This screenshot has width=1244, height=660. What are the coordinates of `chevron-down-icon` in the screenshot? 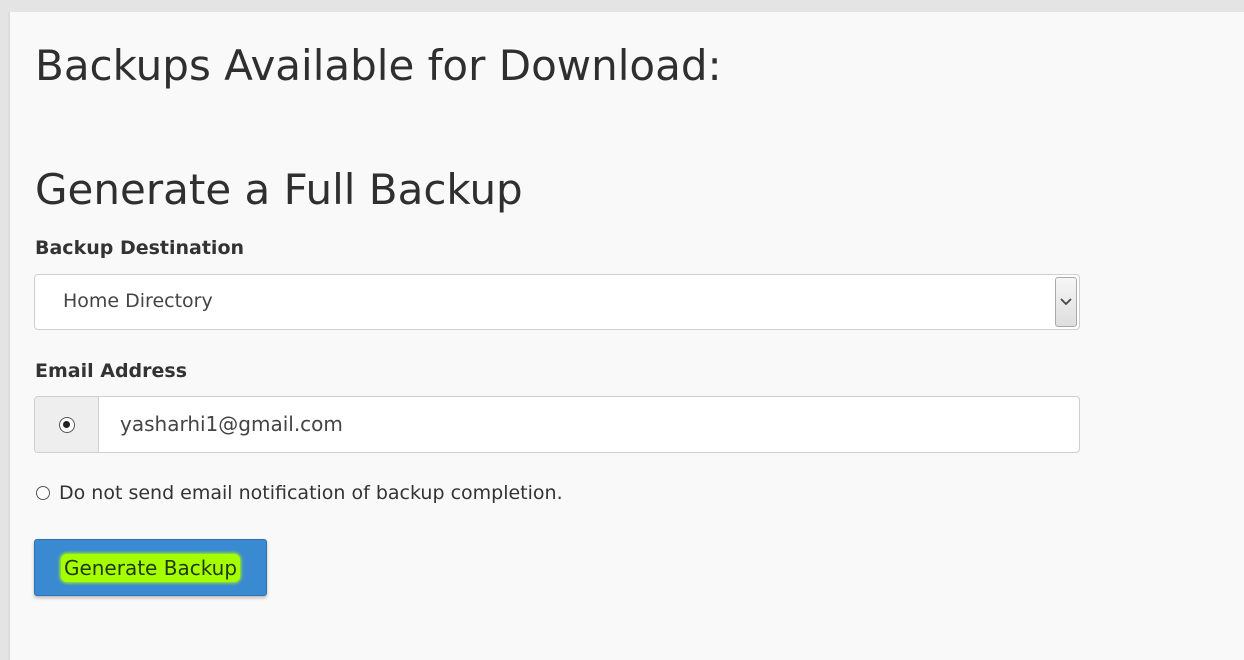 It's located at (1066, 302).